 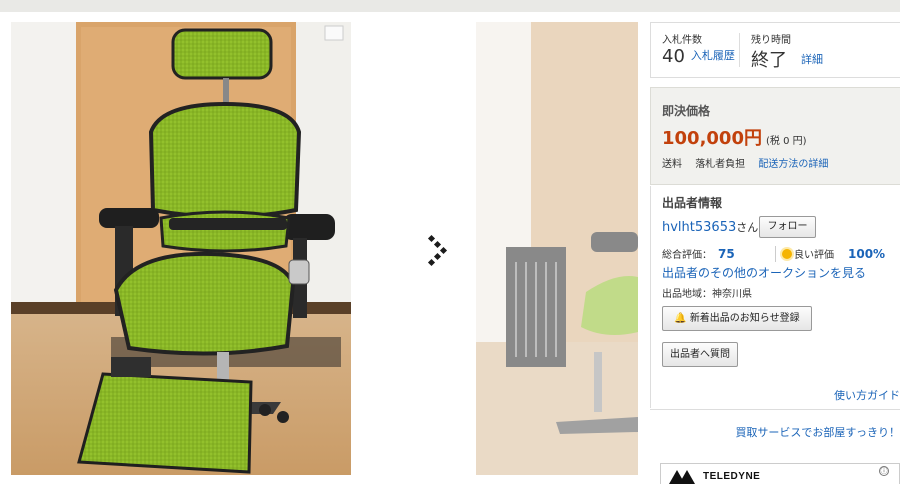 I want to click on good-rating-block: 良い評価 100%, so click(x=833, y=253).